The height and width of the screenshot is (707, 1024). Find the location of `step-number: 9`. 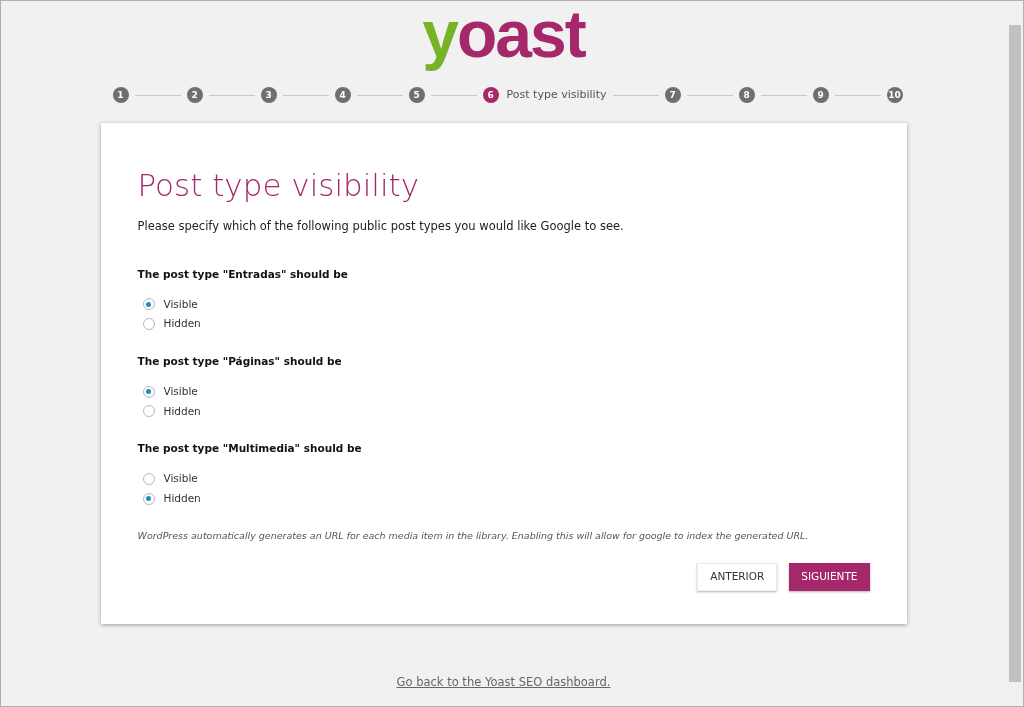

step-number: 9 is located at coordinates (820, 95).